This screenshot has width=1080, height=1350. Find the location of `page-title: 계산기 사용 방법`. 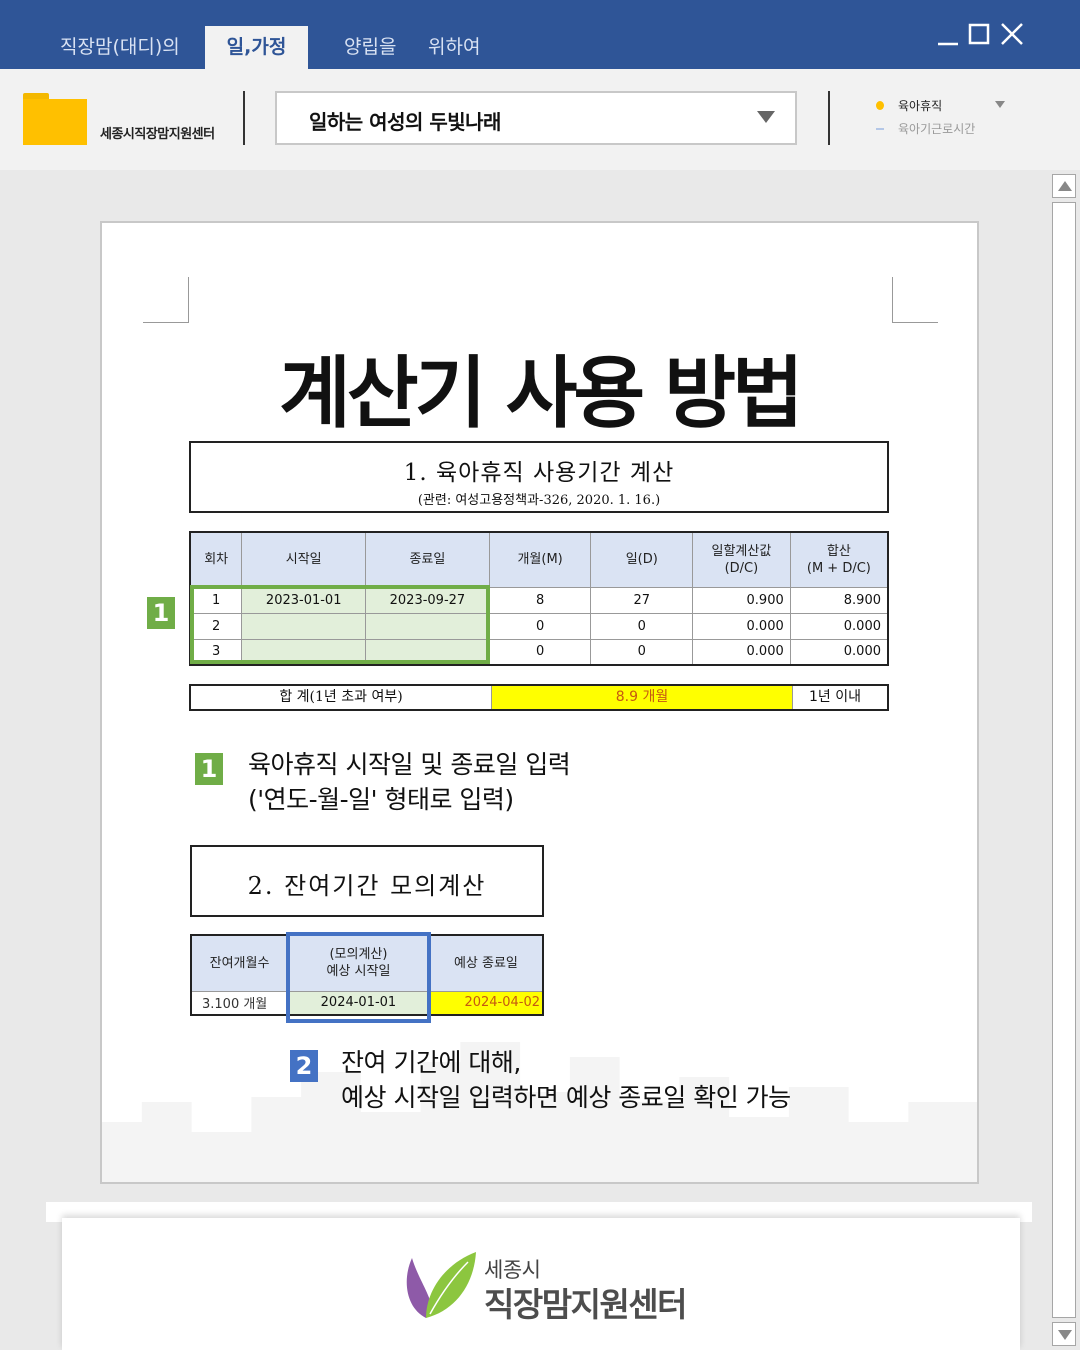

page-title: 계산기 사용 방법 is located at coordinates (541, 394).